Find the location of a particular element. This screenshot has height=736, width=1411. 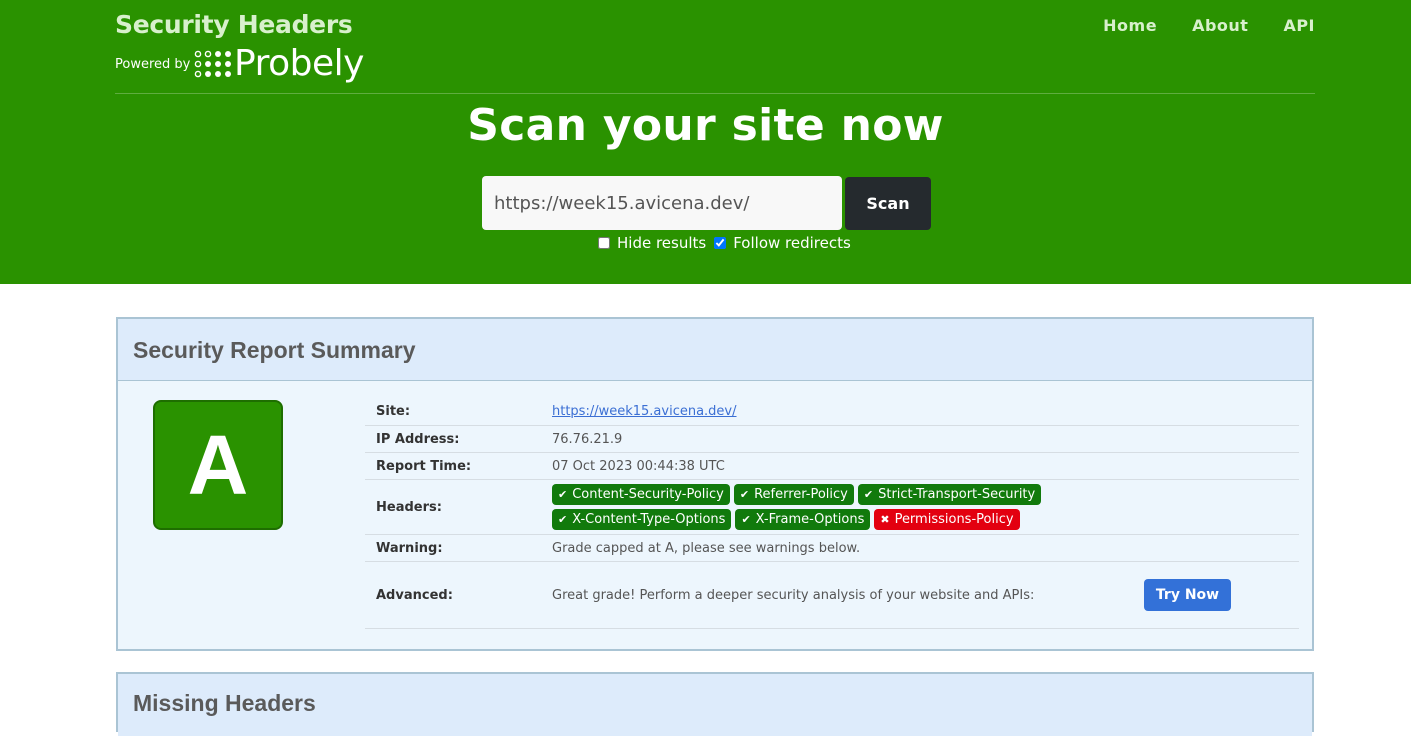

report-row-time: Report Time: 07 Oct 2023 00:44:38 UTC is located at coordinates (832, 466).